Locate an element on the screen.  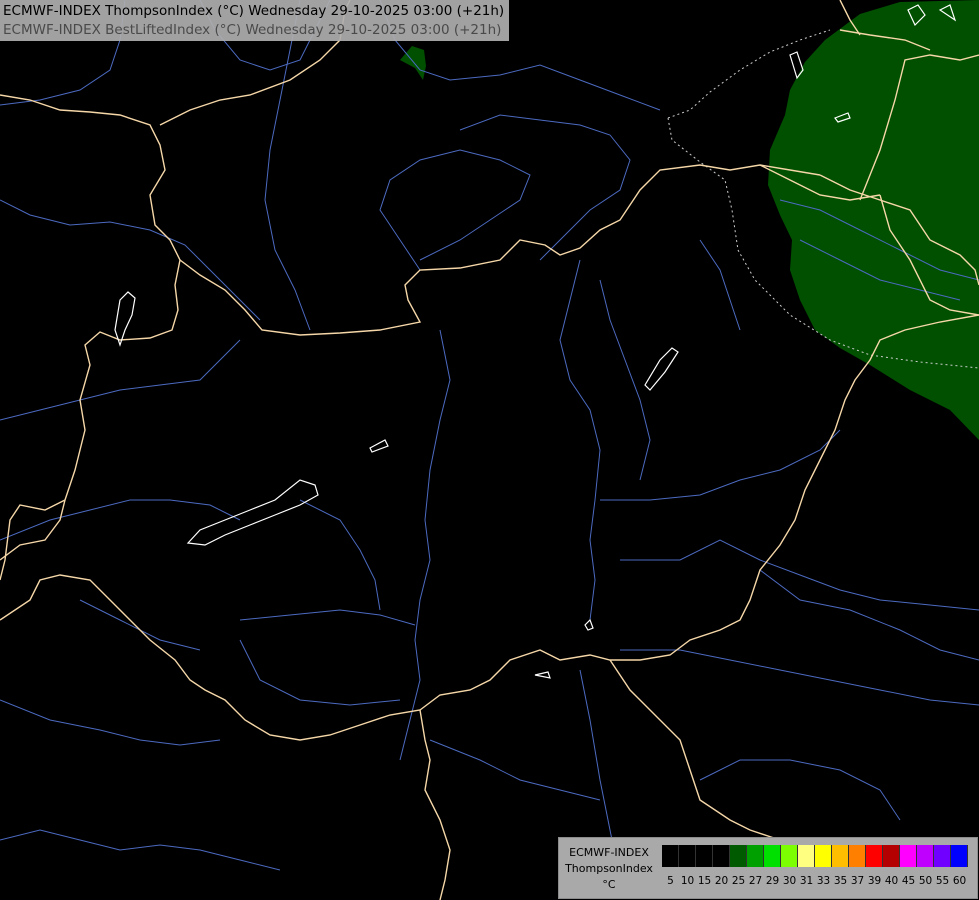
legend-tick-label: 20 is located at coordinates (721, 881).